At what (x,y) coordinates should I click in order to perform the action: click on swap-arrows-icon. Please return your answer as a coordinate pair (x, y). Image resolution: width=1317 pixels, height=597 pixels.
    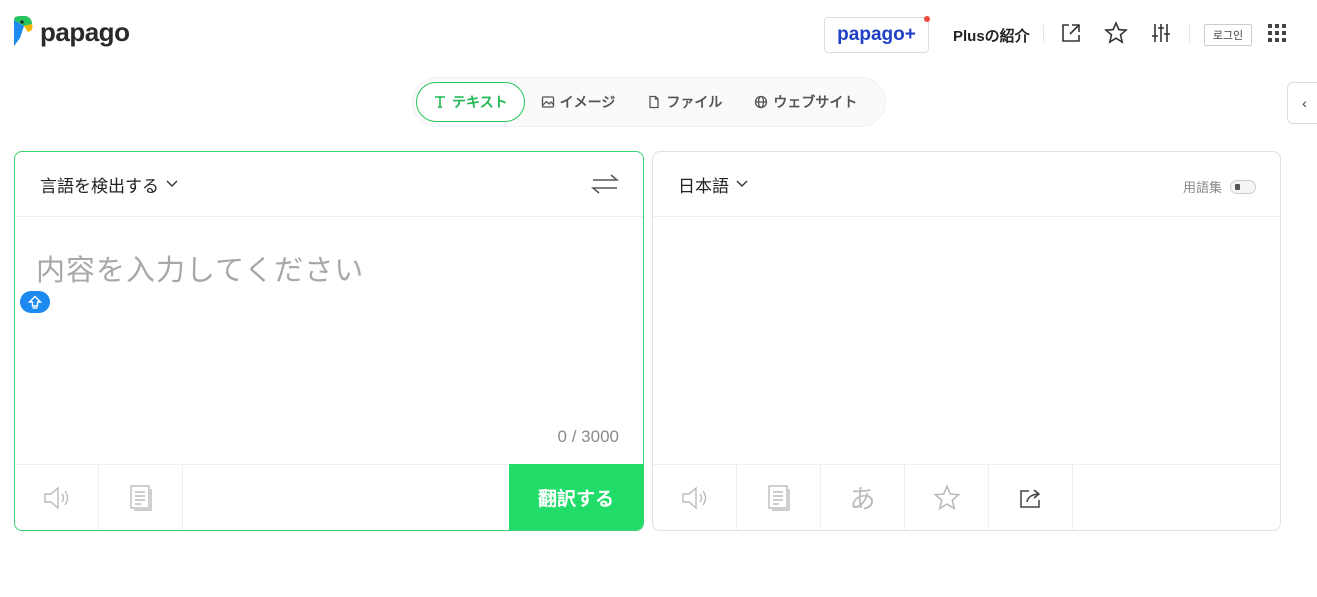
    Looking at the image, I should click on (605, 184).